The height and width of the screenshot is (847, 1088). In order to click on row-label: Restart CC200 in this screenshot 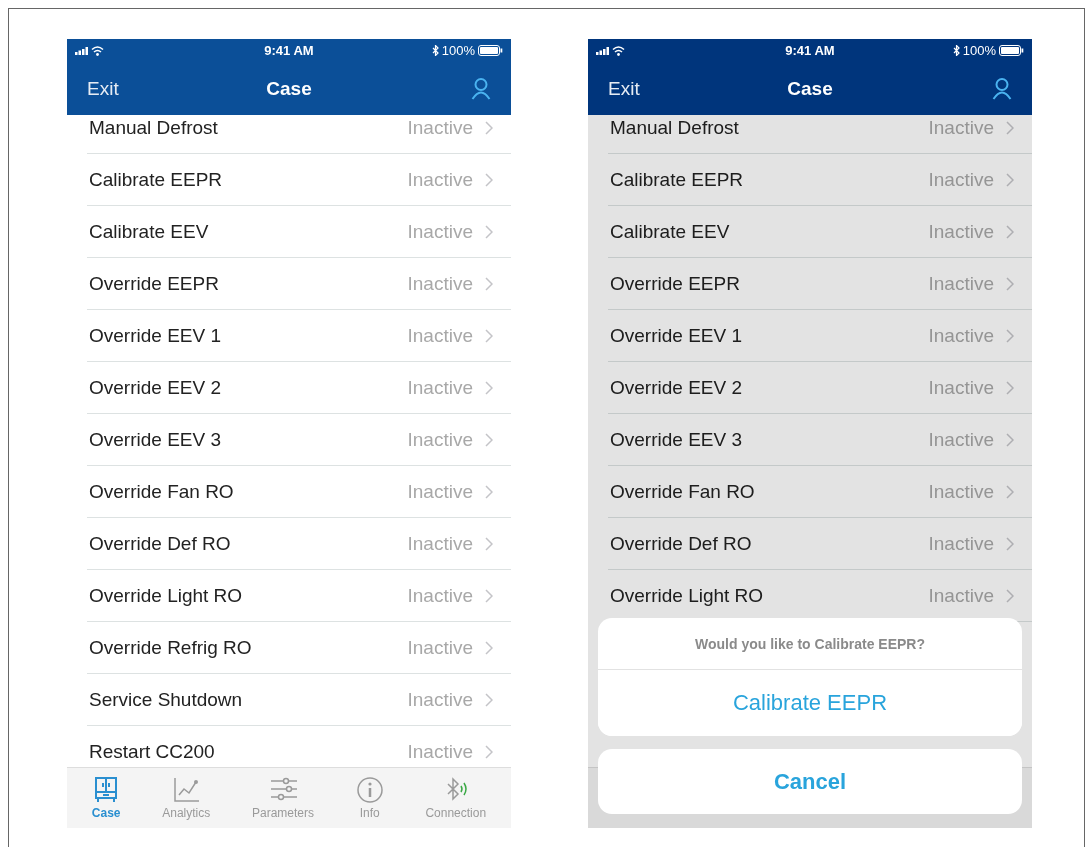, I will do `click(152, 751)`.